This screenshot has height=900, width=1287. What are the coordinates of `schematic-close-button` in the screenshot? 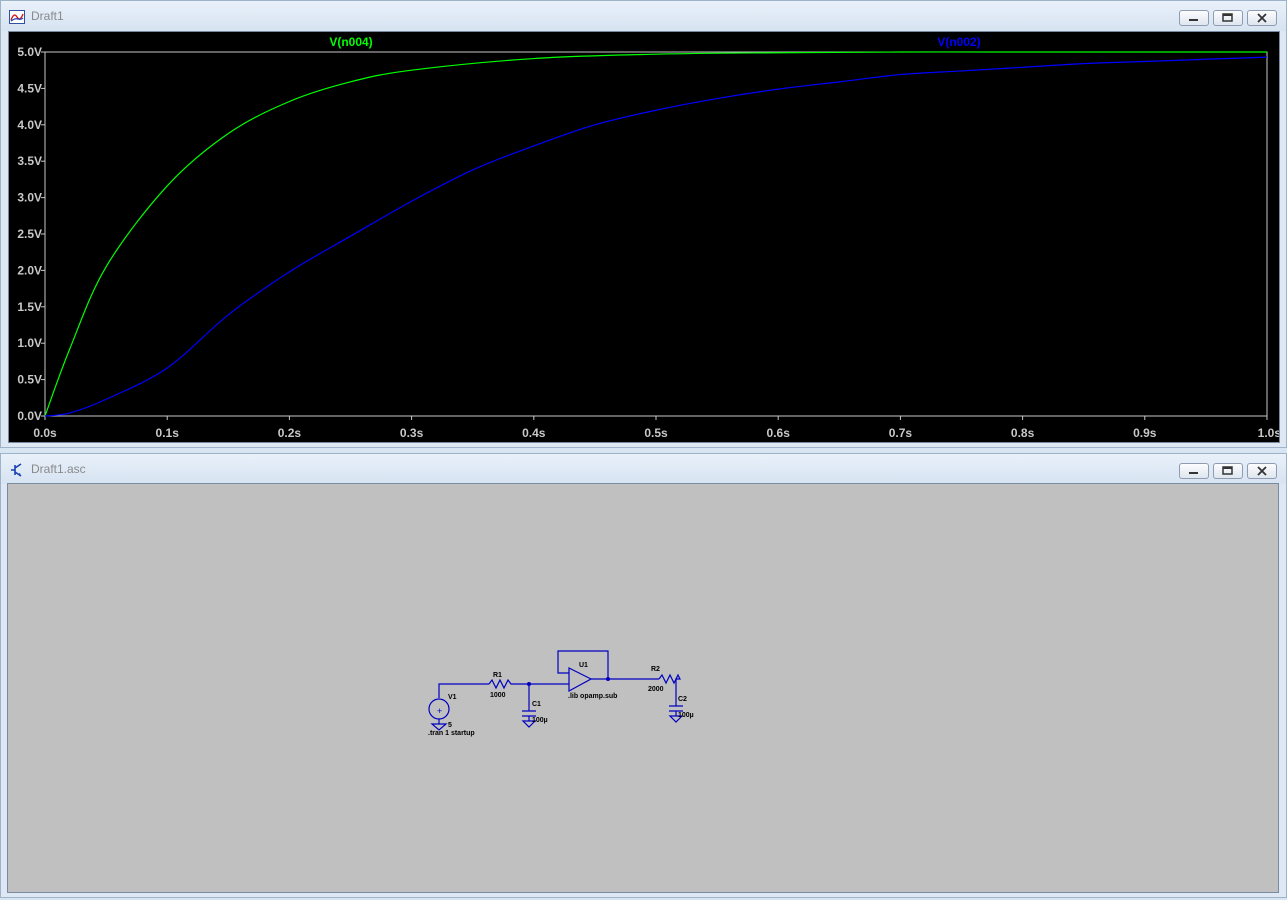 It's located at (1262, 471).